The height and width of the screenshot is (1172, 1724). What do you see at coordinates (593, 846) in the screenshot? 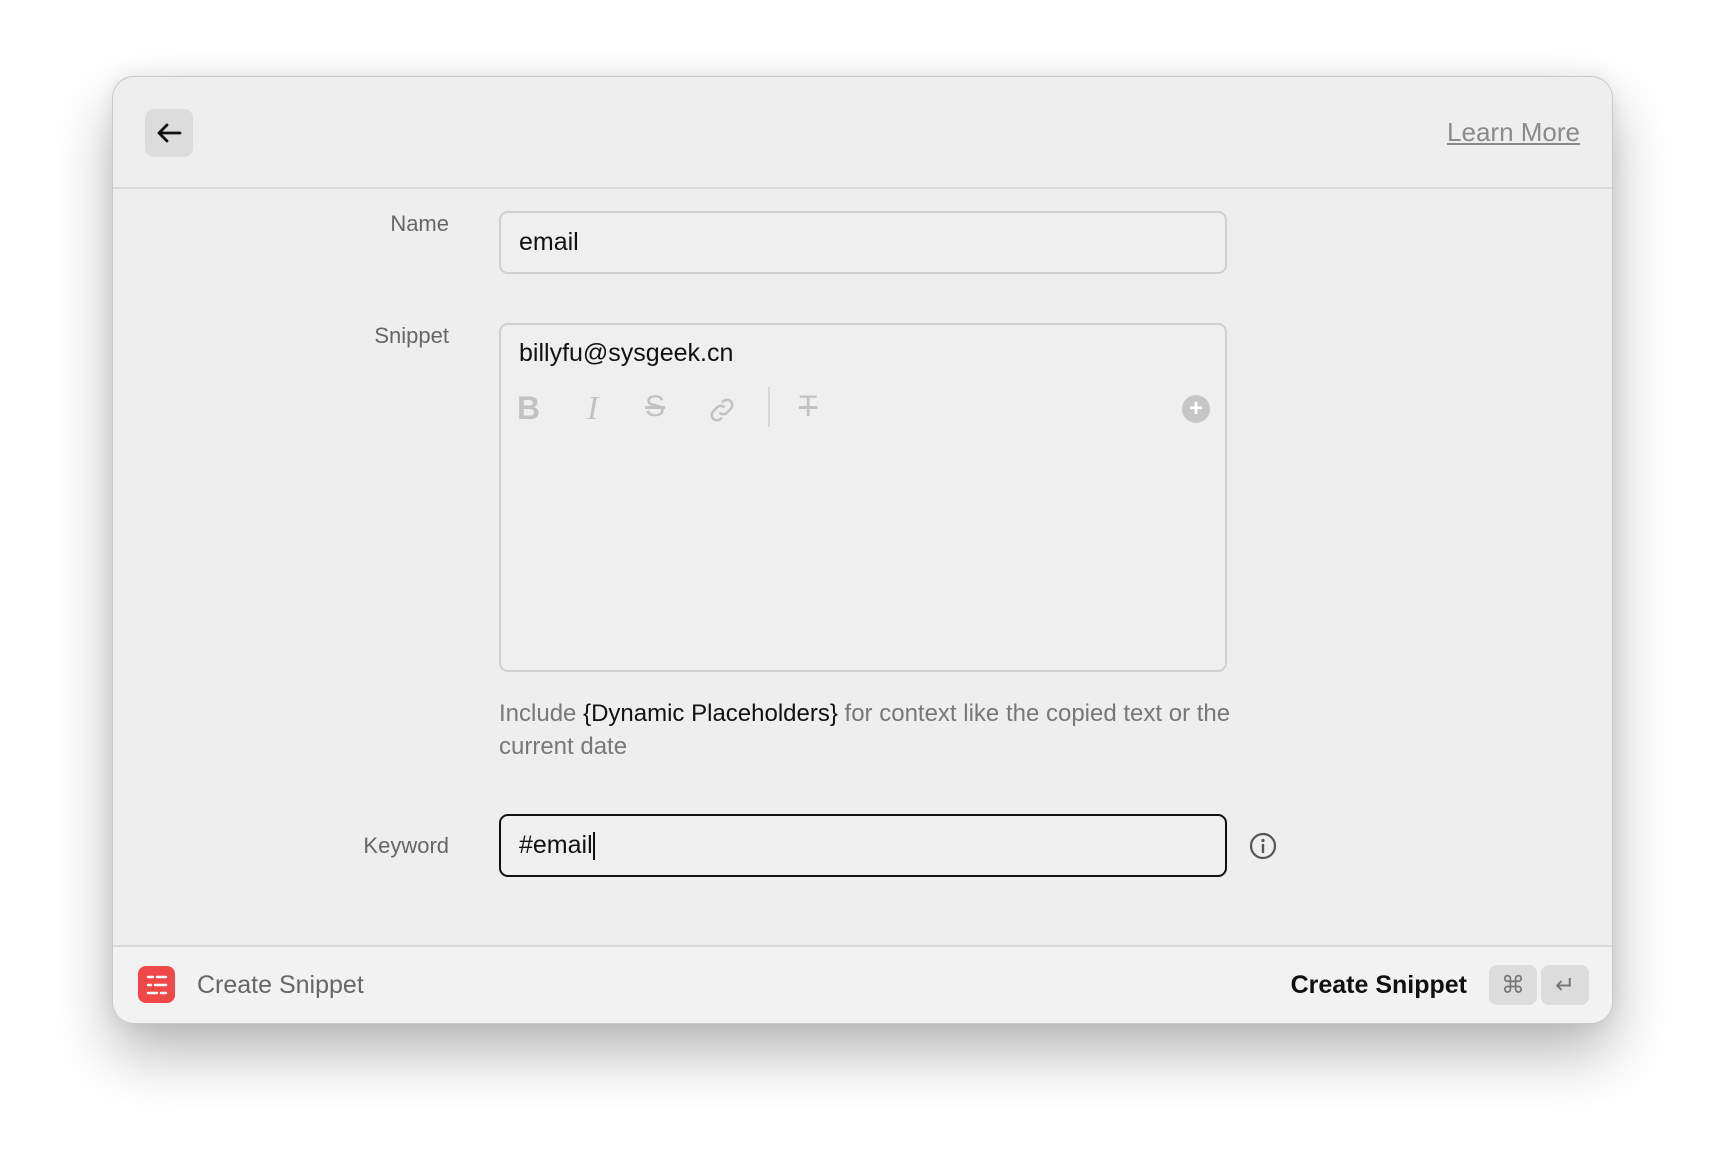
I see `text-cursor` at bounding box center [593, 846].